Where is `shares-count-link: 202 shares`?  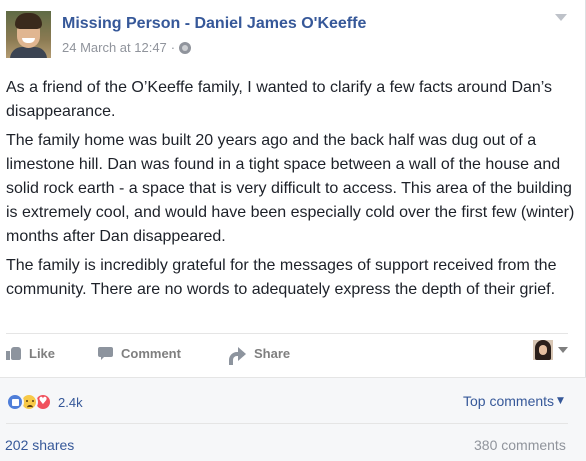
shares-count-link: 202 shares is located at coordinates (39, 445).